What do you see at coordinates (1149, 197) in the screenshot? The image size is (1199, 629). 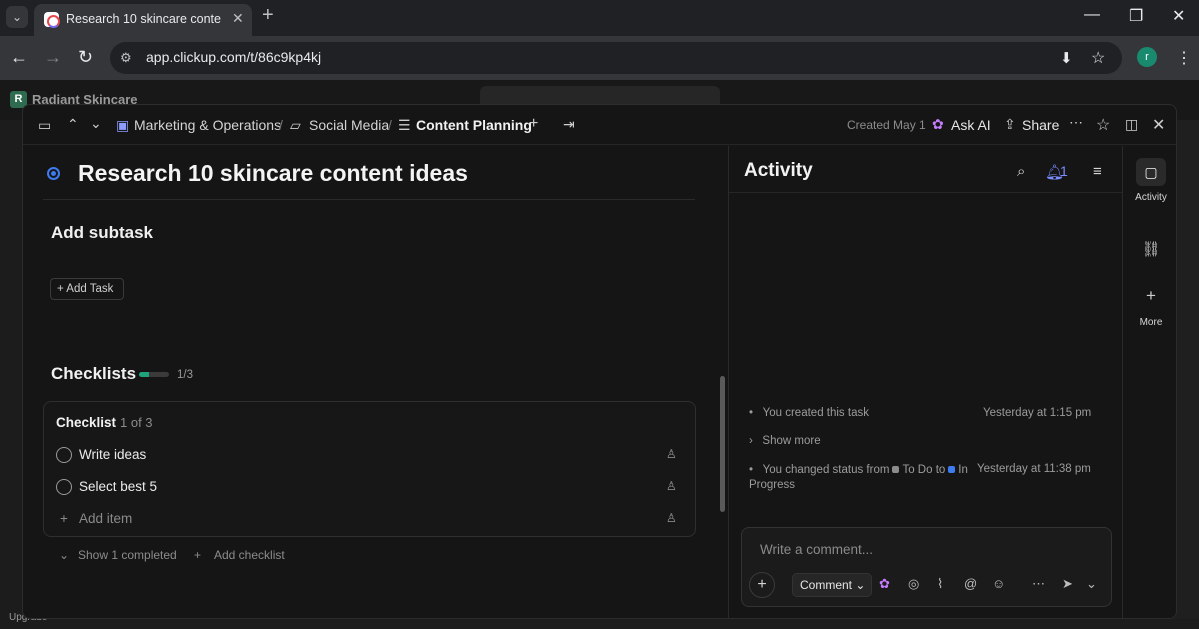 I see `rail-activity-label: Activity` at bounding box center [1149, 197].